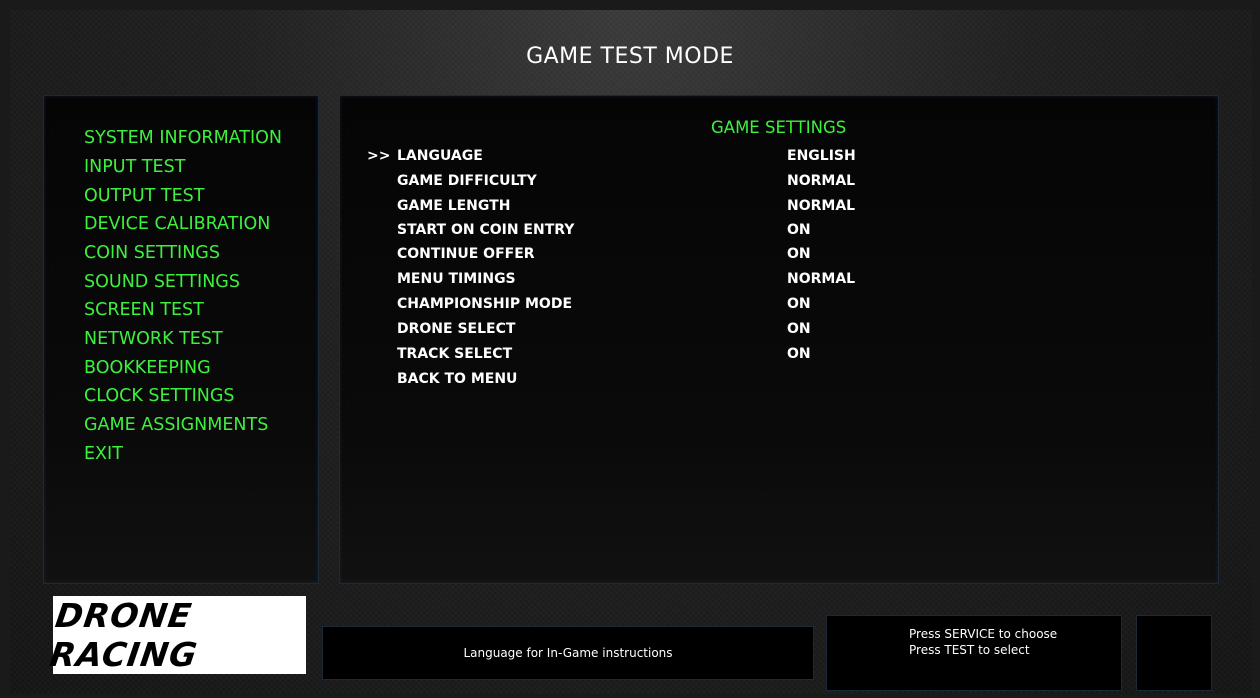 The width and height of the screenshot is (1260, 698). Describe the element at coordinates (779, 127) in the screenshot. I see `section-title: GAME SETTINGS` at that location.